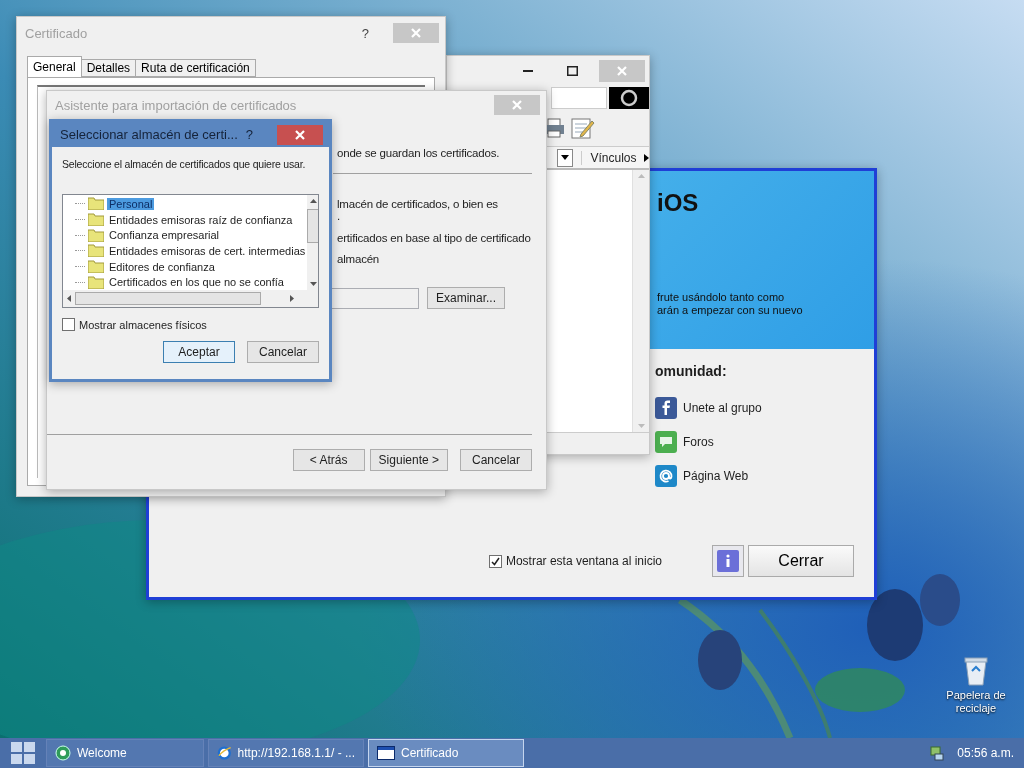 This screenshot has width=1024, height=768. Describe the element at coordinates (579, 98) in the screenshot. I see `address-field` at that location.